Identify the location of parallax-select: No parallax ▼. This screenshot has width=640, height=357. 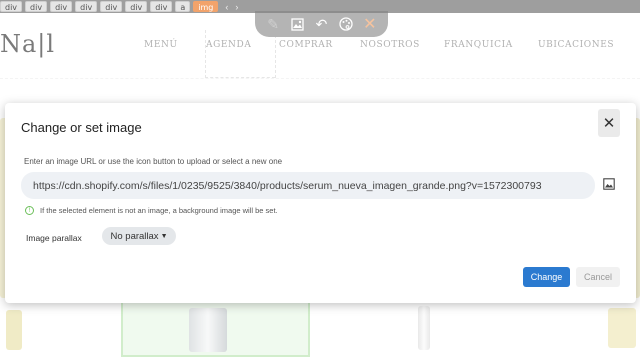
(139, 236).